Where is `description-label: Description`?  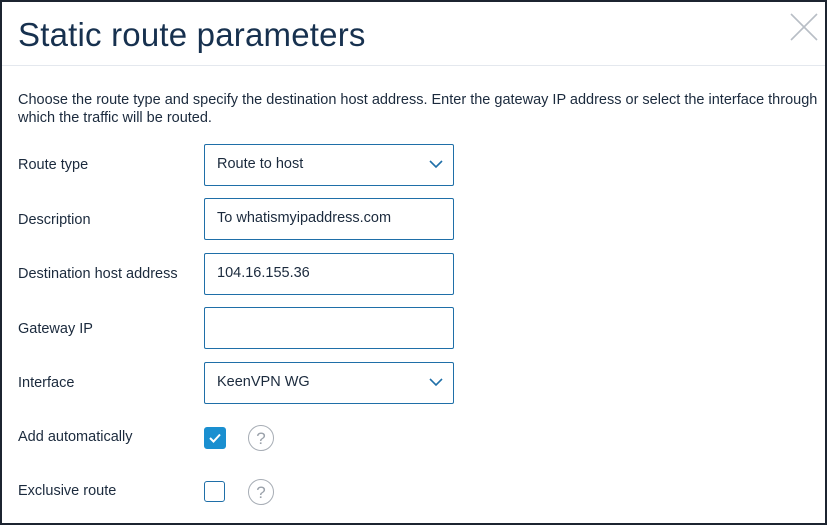 description-label: Description is located at coordinates (54, 220).